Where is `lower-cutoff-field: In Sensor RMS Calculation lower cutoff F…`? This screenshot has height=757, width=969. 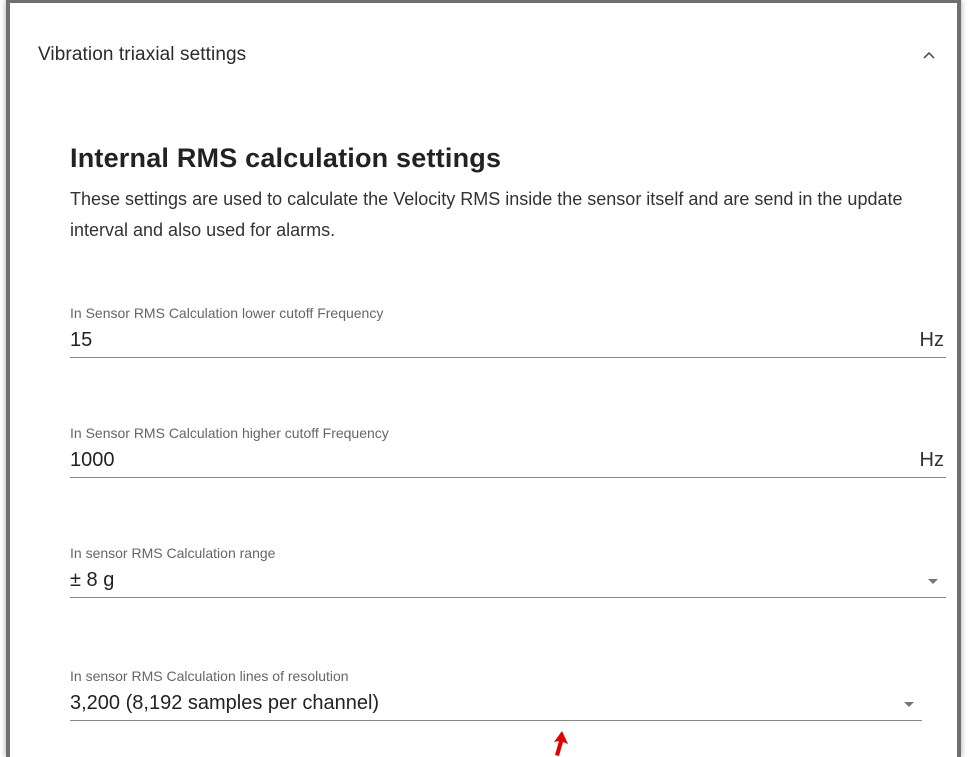 lower-cutoff-field: In Sensor RMS Calculation lower cutoff F… is located at coordinates (508, 331).